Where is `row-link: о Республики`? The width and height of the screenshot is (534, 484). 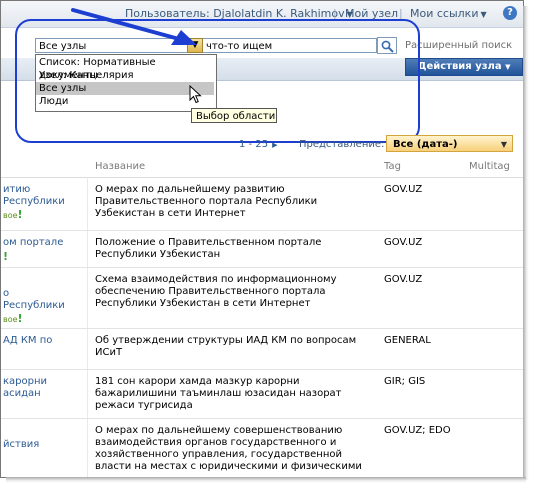 row-link: о Республики is located at coordinates (34, 300).